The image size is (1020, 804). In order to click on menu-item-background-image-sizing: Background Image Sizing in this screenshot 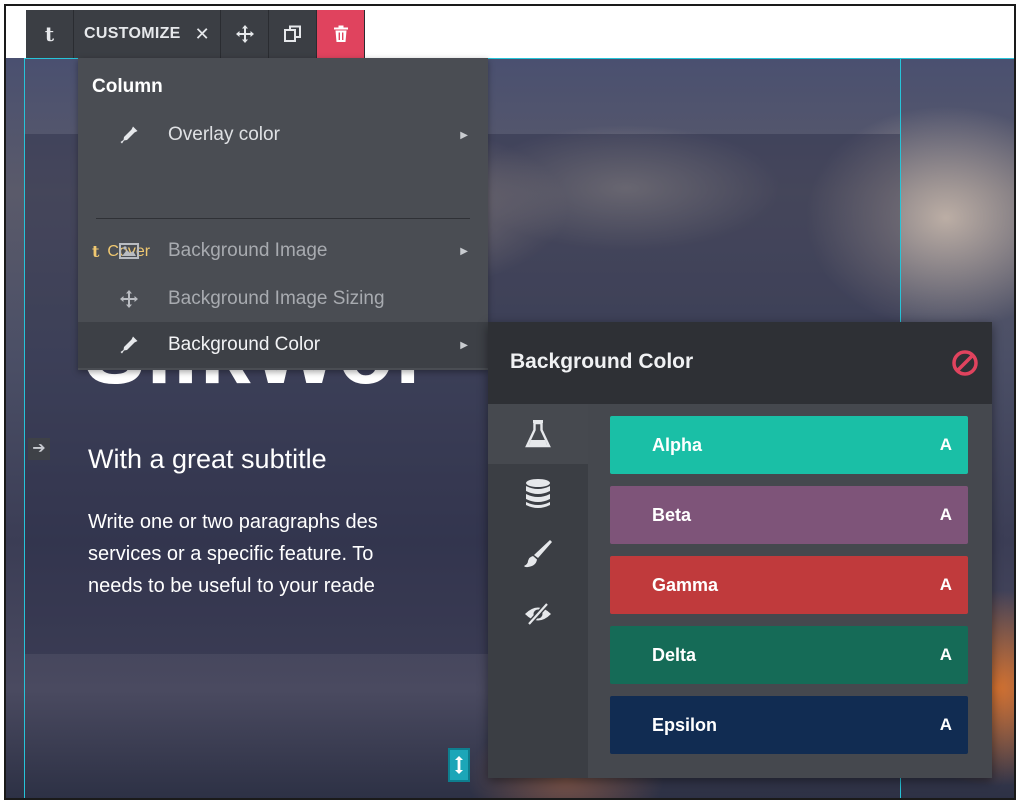, I will do `click(283, 299)`.